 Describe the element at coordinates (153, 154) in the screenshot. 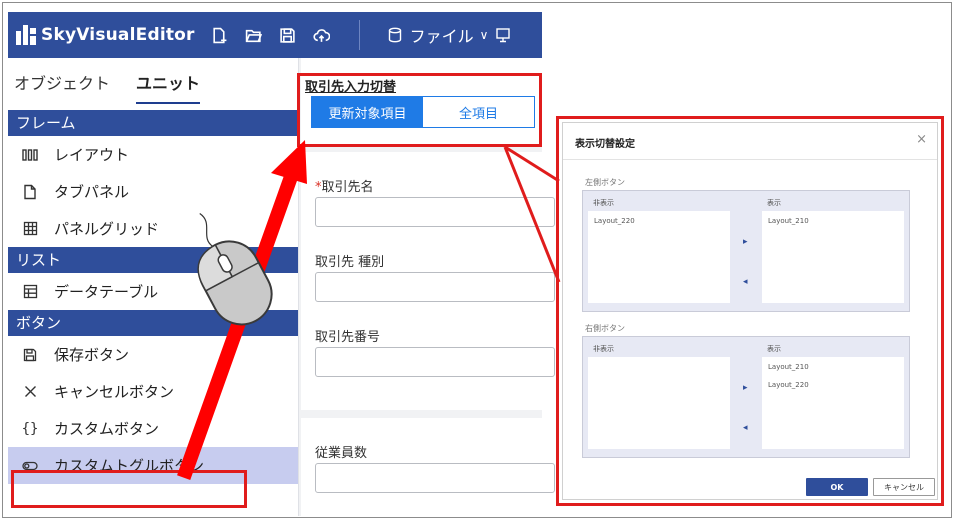

I see `palette-item-layout: レイアウト` at that location.